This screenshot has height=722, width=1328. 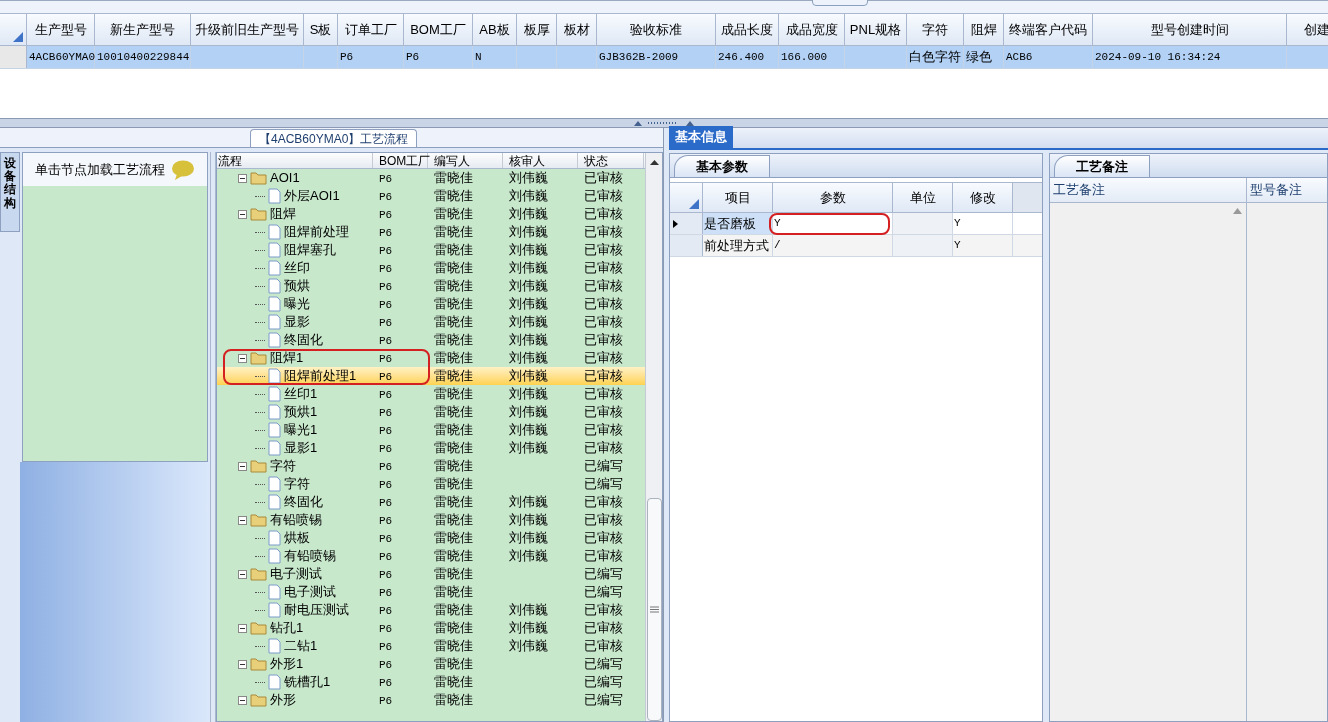 What do you see at coordinates (431, 682) in the screenshot?
I see `tree-row: 铣槽孔1 P6 雷晓佳 已编写` at bounding box center [431, 682].